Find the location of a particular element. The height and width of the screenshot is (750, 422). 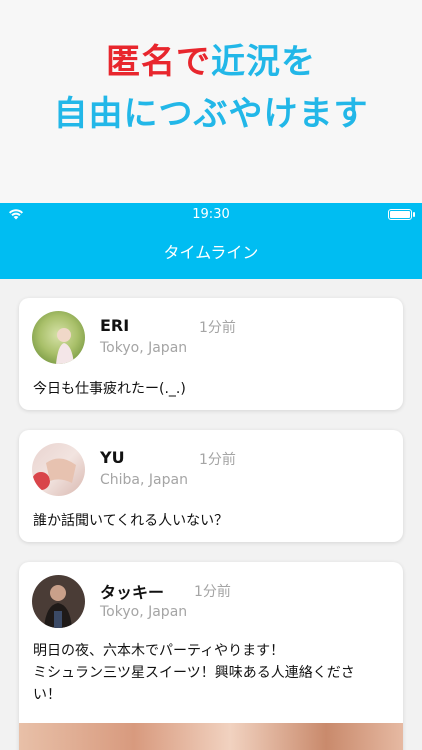

promo-headline-line2: 自由につぶやけます is located at coordinates (211, 114).